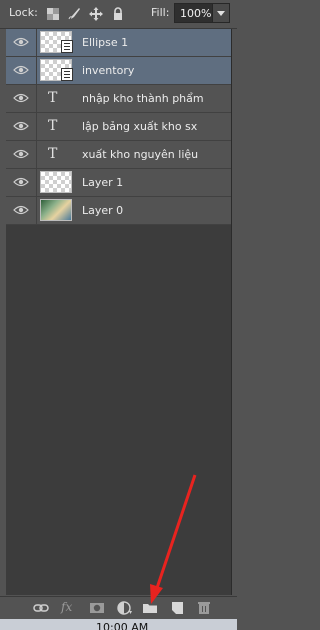  I want to click on delete-trash-icon, so click(204, 608).